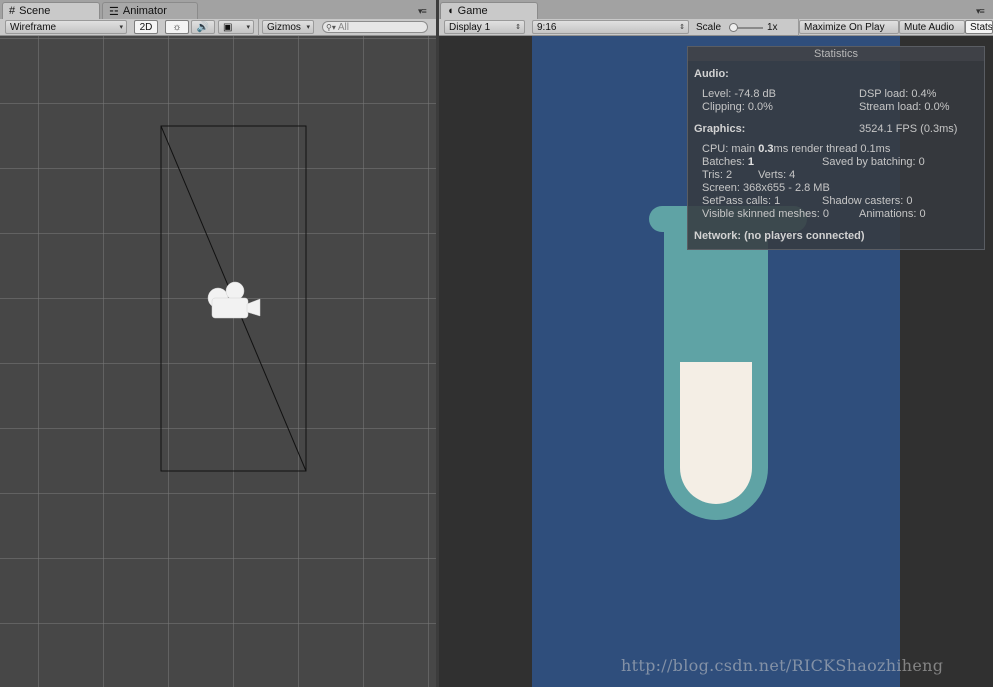 This screenshot has height=687, width=993. I want to click on tab-animator: ☲ Animator, so click(150, 10).